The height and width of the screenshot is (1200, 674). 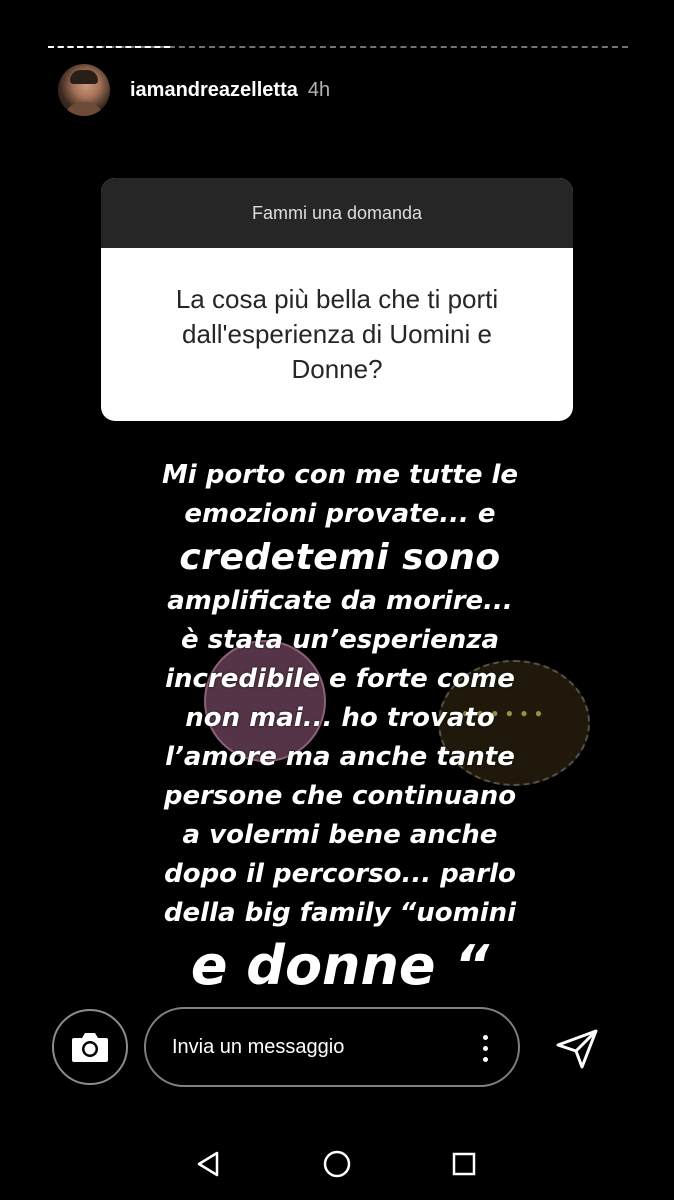 I want to click on send-button, so click(x=577, y=1048).